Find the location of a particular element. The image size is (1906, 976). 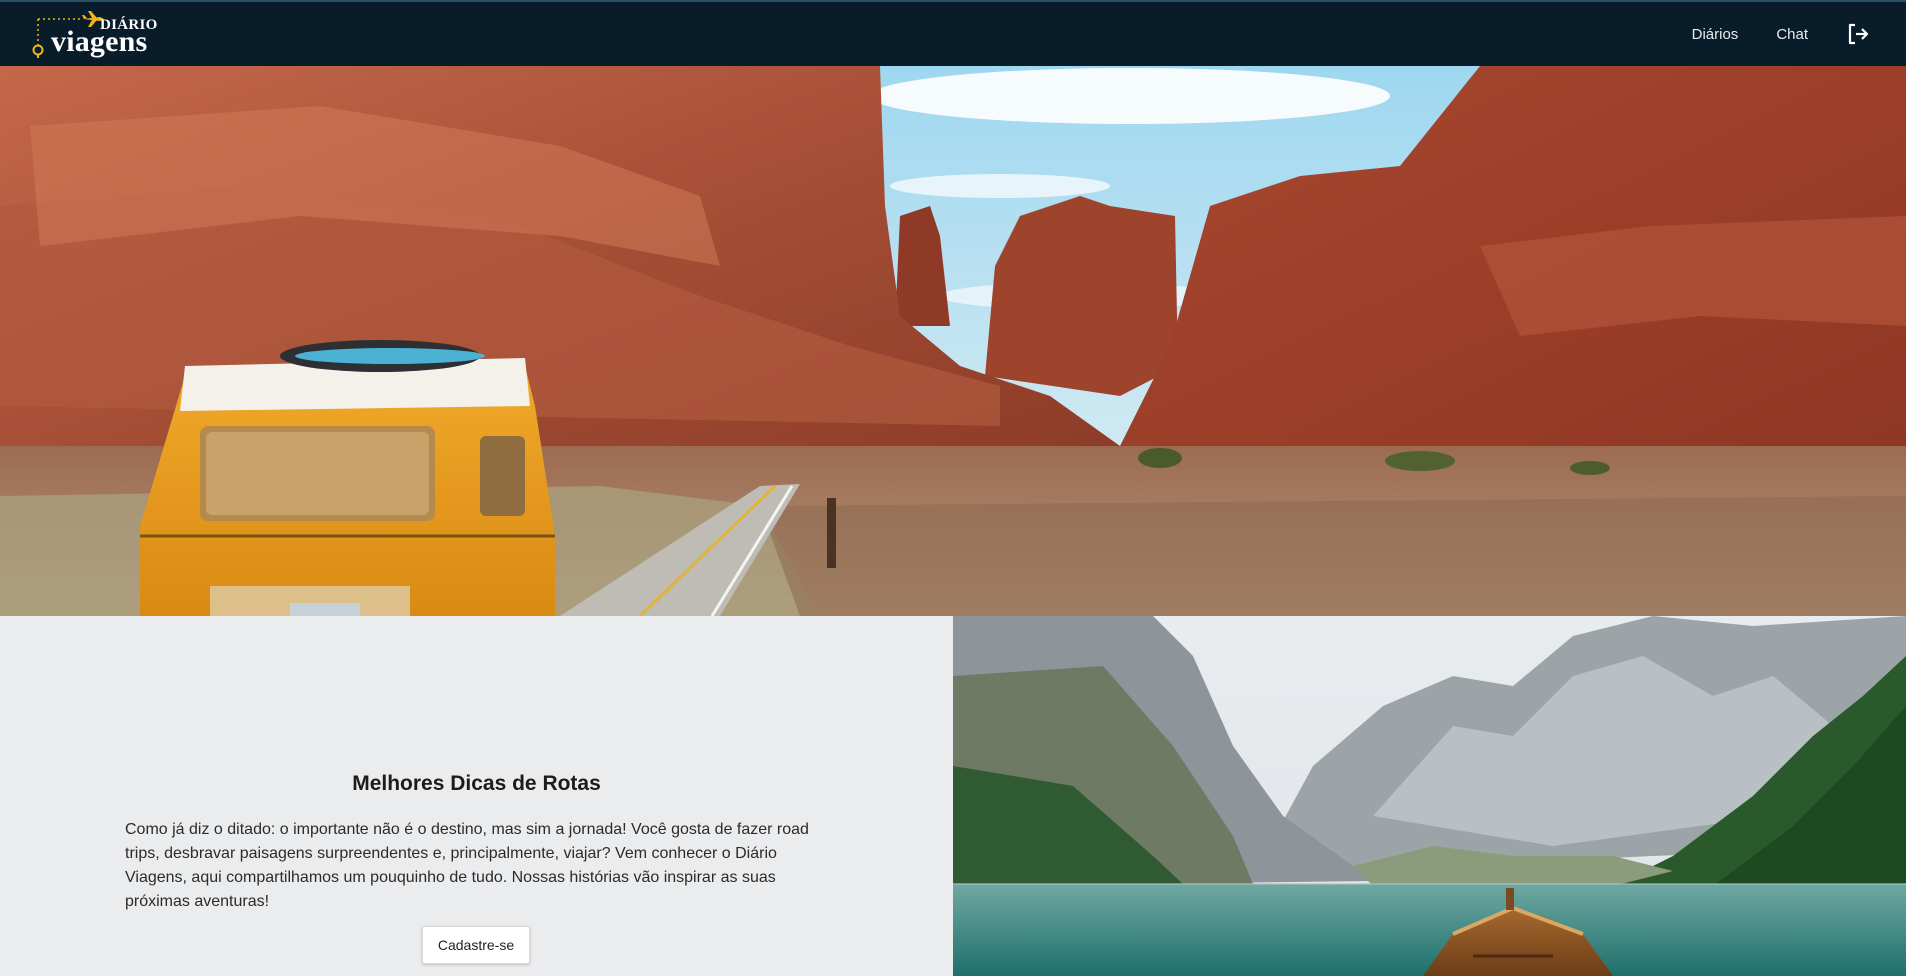

nav-link-diarios: Diários is located at coordinates (1715, 34).